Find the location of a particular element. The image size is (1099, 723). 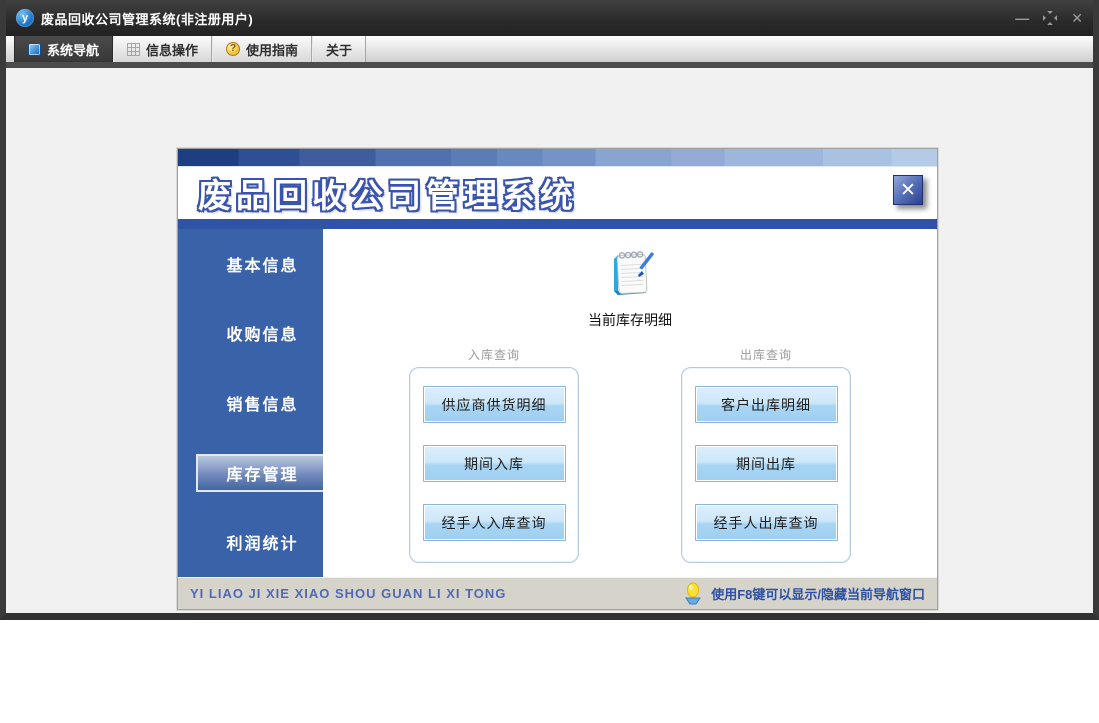

tab-about: 关于 is located at coordinates (339, 49).